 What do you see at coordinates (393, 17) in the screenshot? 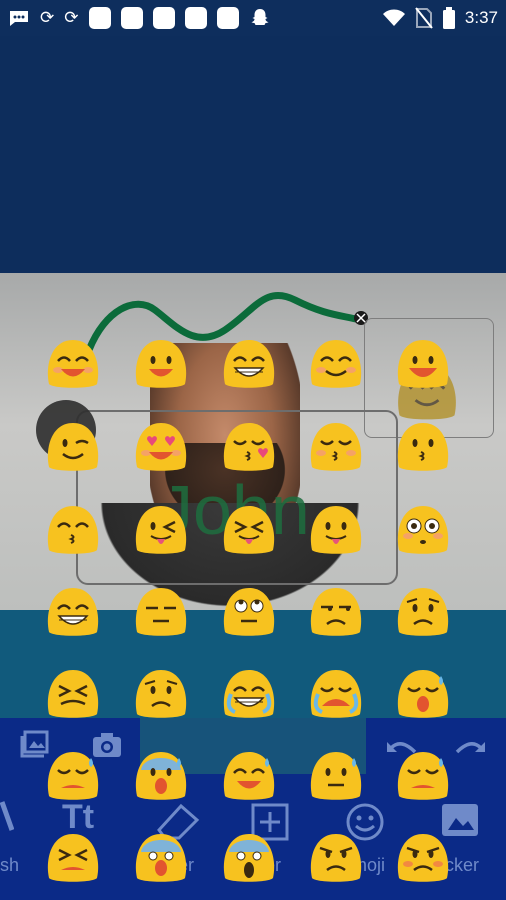
I see `wifi-icon` at bounding box center [393, 17].